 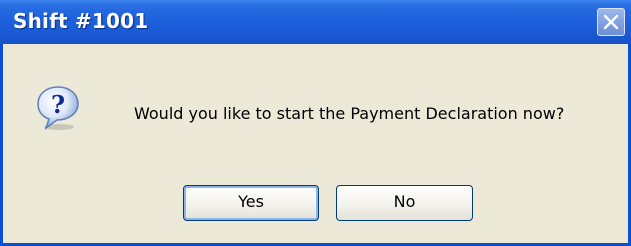 What do you see at coordinates (81, 21) in the screenshot?
I see `window-title: Shift #1001` at bounding box center [81, 21].